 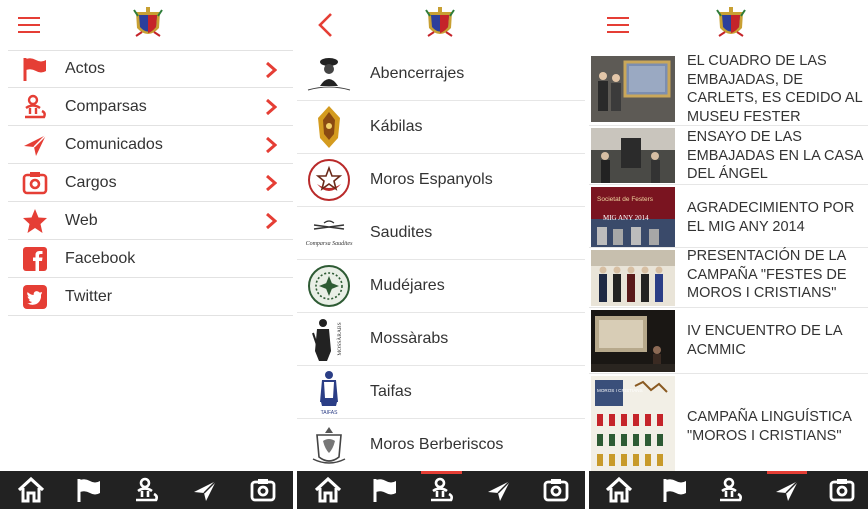 What do you see at coordinates (633, 425) in the screenshot?
I see `news-thumbnail: MOROS I CRISTIANS` at bounding box center [633, 425].